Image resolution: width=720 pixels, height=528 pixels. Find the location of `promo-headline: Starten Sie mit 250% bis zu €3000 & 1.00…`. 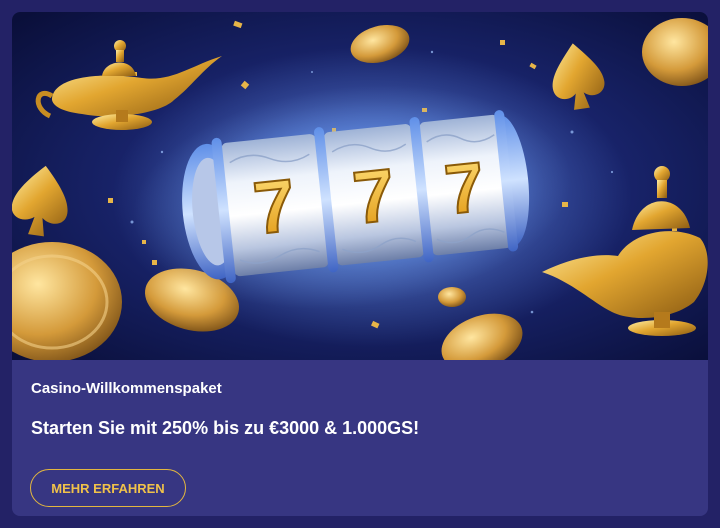

promo-headline: Starten Sie mit 250% bis zu €3000 & 1.00… is located at coordinates (225, 428).